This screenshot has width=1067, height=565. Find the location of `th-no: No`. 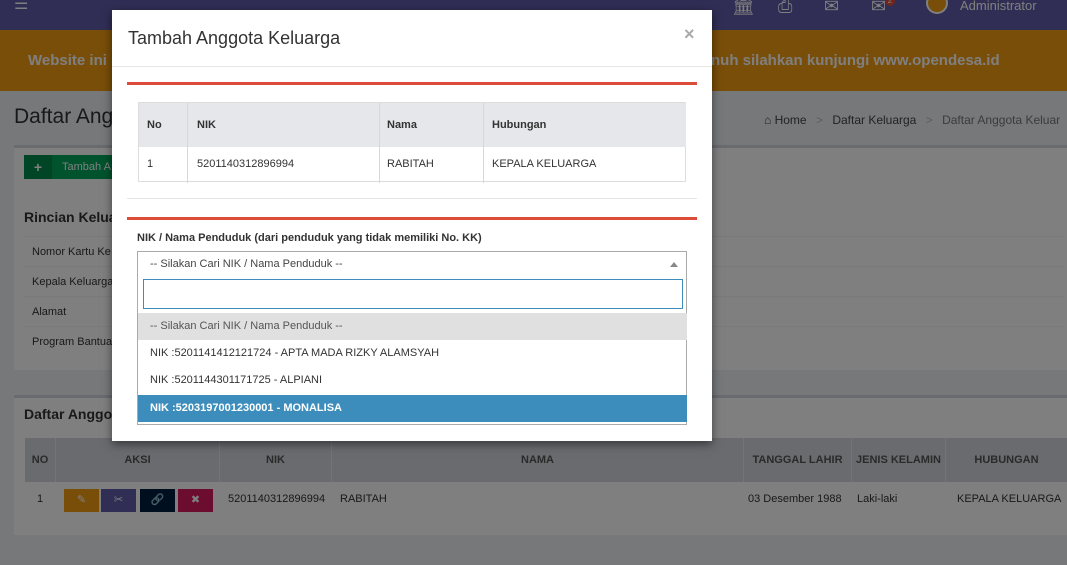

th-no: No is located at coordinates (154, 125).